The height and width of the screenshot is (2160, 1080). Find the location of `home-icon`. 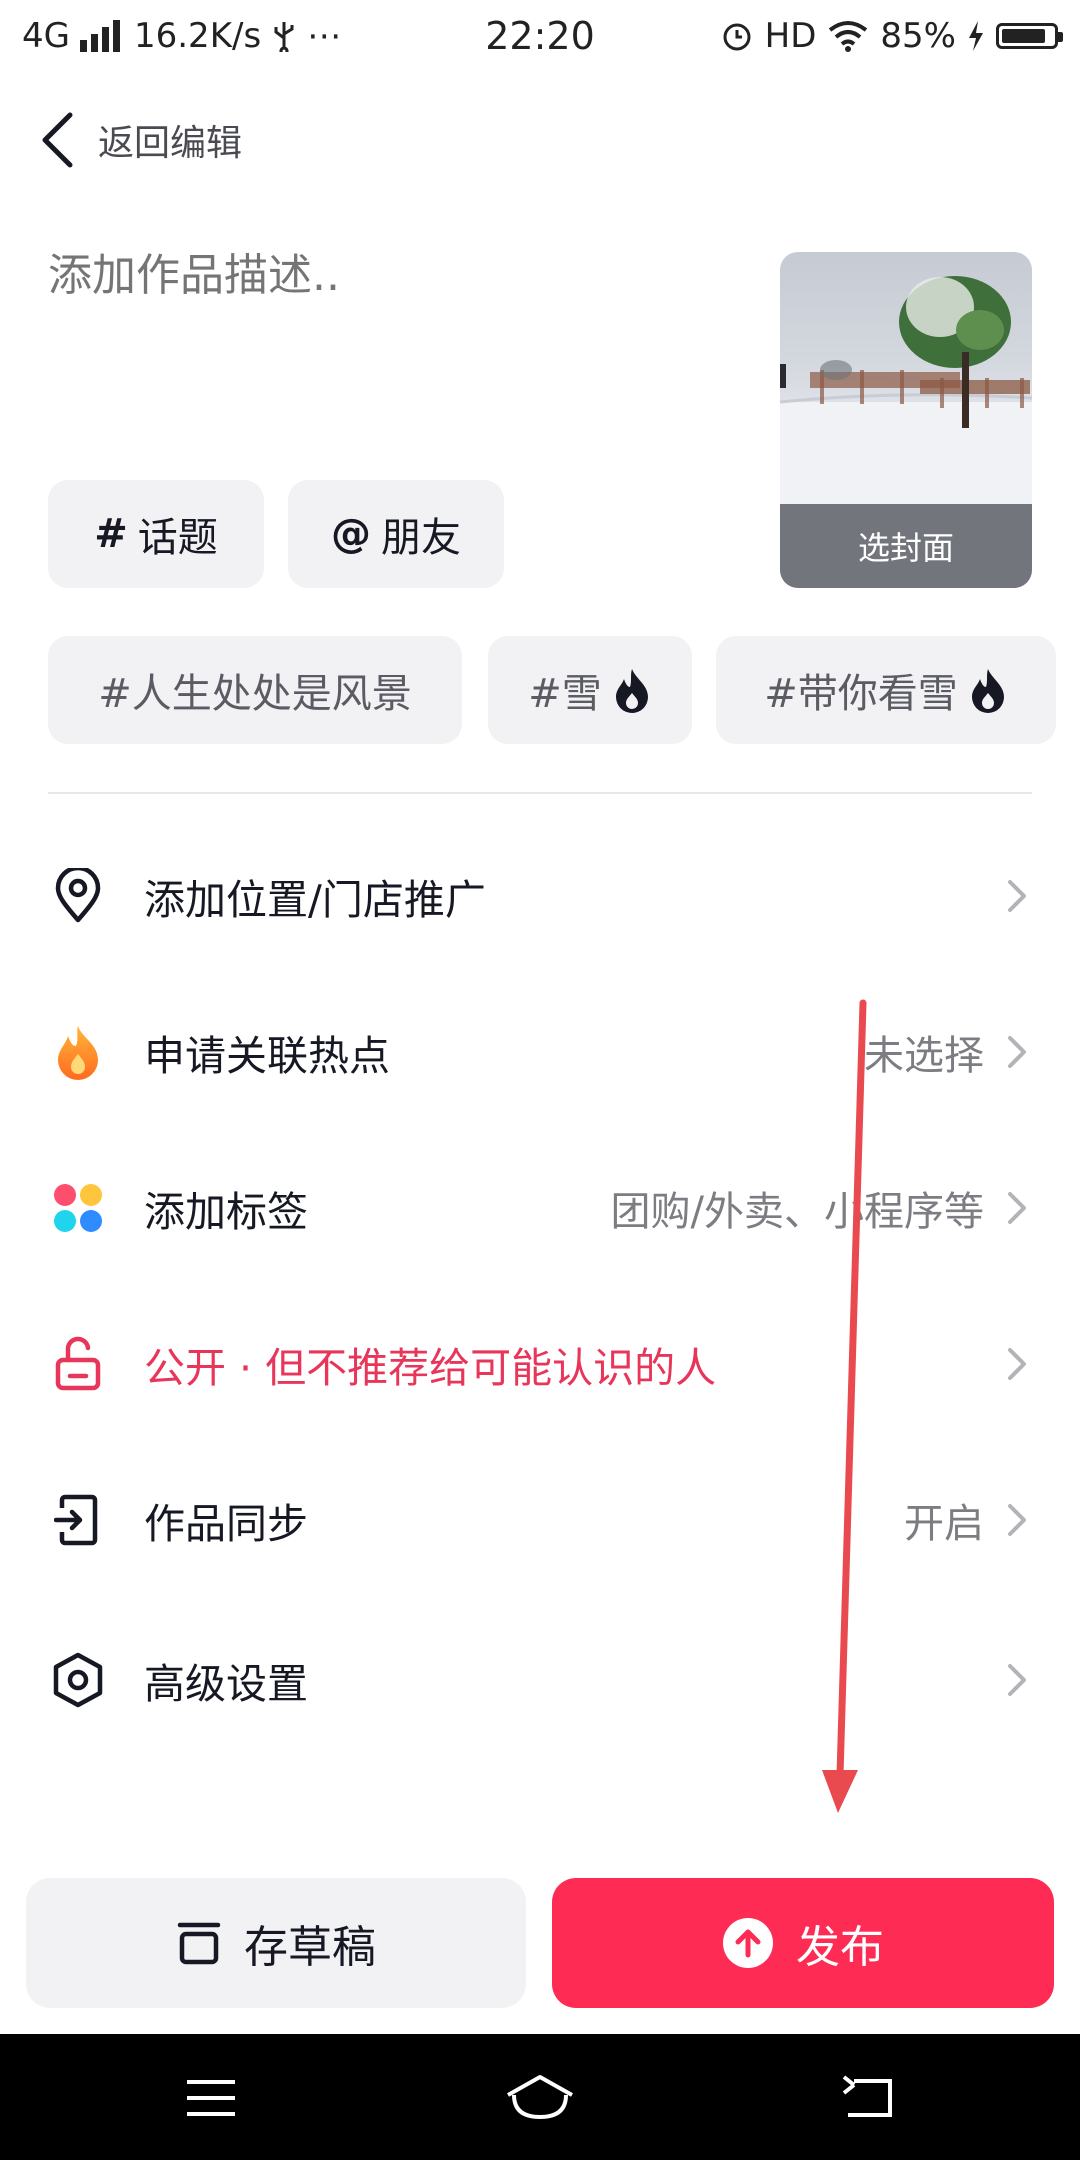

home-icon is located at coordinates (540, 2097).